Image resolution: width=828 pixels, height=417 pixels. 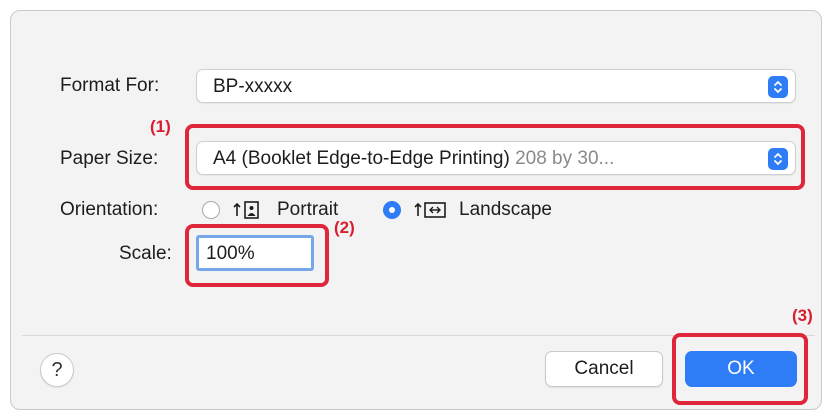 I want to click on landscape-radio, so click(x=392, y=210).